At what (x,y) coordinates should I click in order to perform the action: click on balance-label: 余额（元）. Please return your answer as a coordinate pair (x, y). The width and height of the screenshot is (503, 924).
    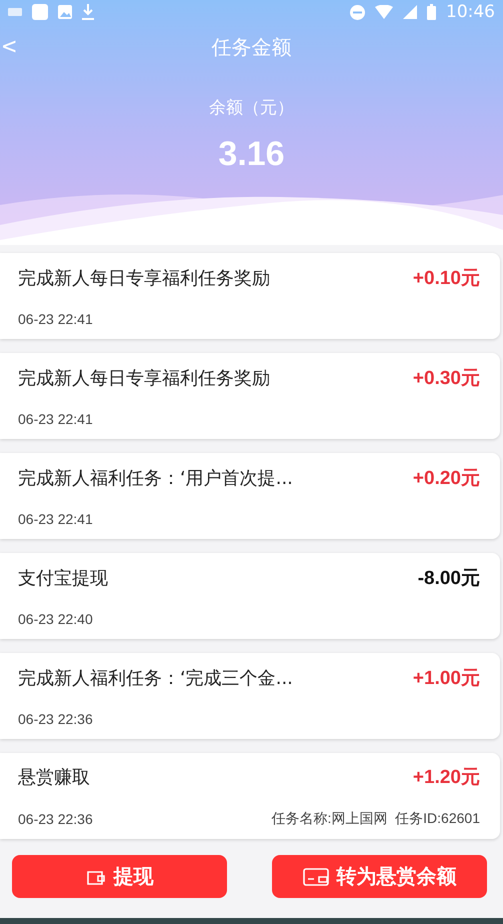
    Looking at the image, I should click on (251, 108).